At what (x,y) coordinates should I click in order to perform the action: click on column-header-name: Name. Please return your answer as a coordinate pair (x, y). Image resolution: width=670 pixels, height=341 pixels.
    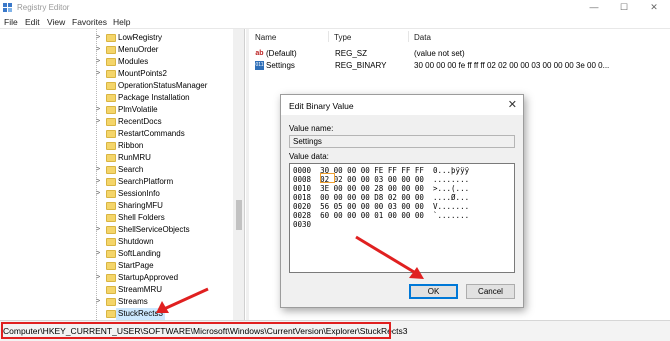
    Looking at the image, I should click on (265, 37).